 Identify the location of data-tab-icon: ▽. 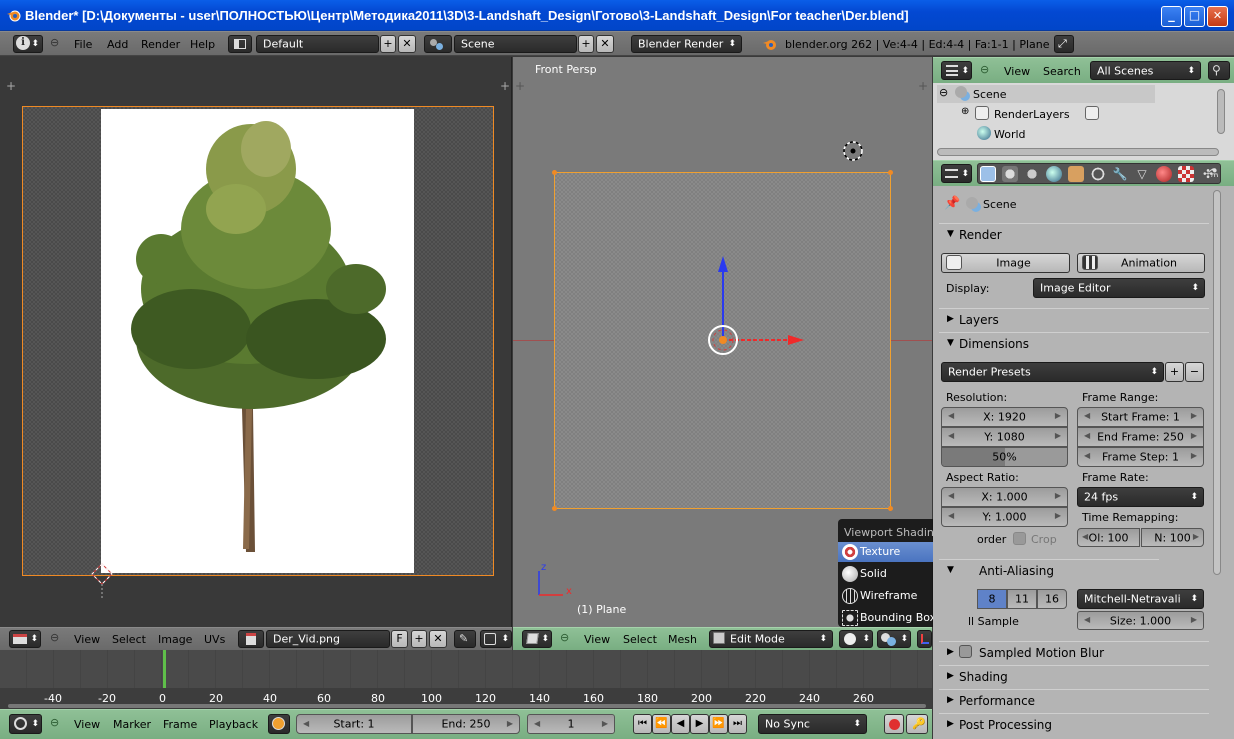
(1142, 174).